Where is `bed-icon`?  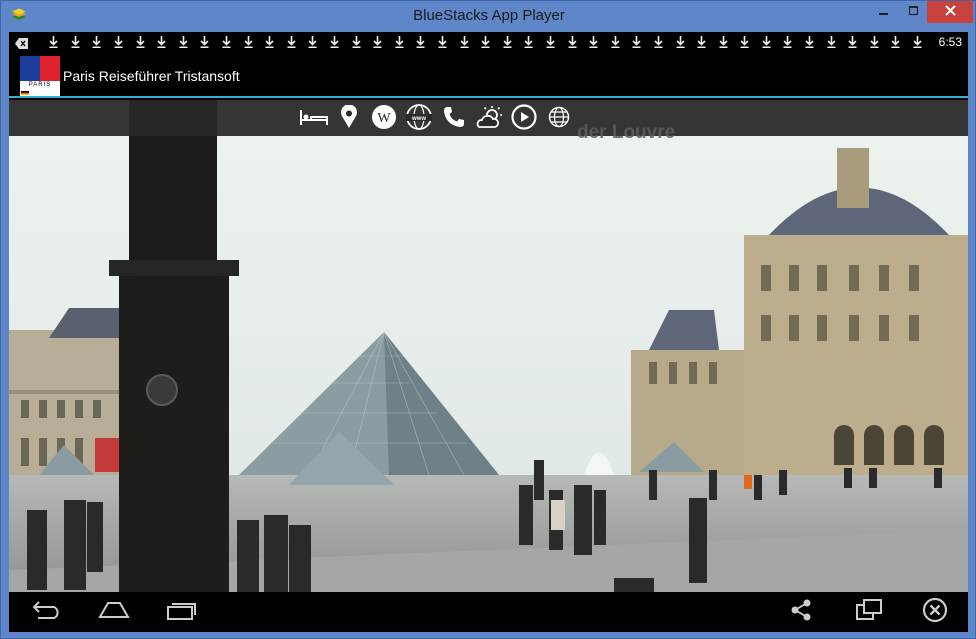
bed-icon is located at coordinates (313, 119).